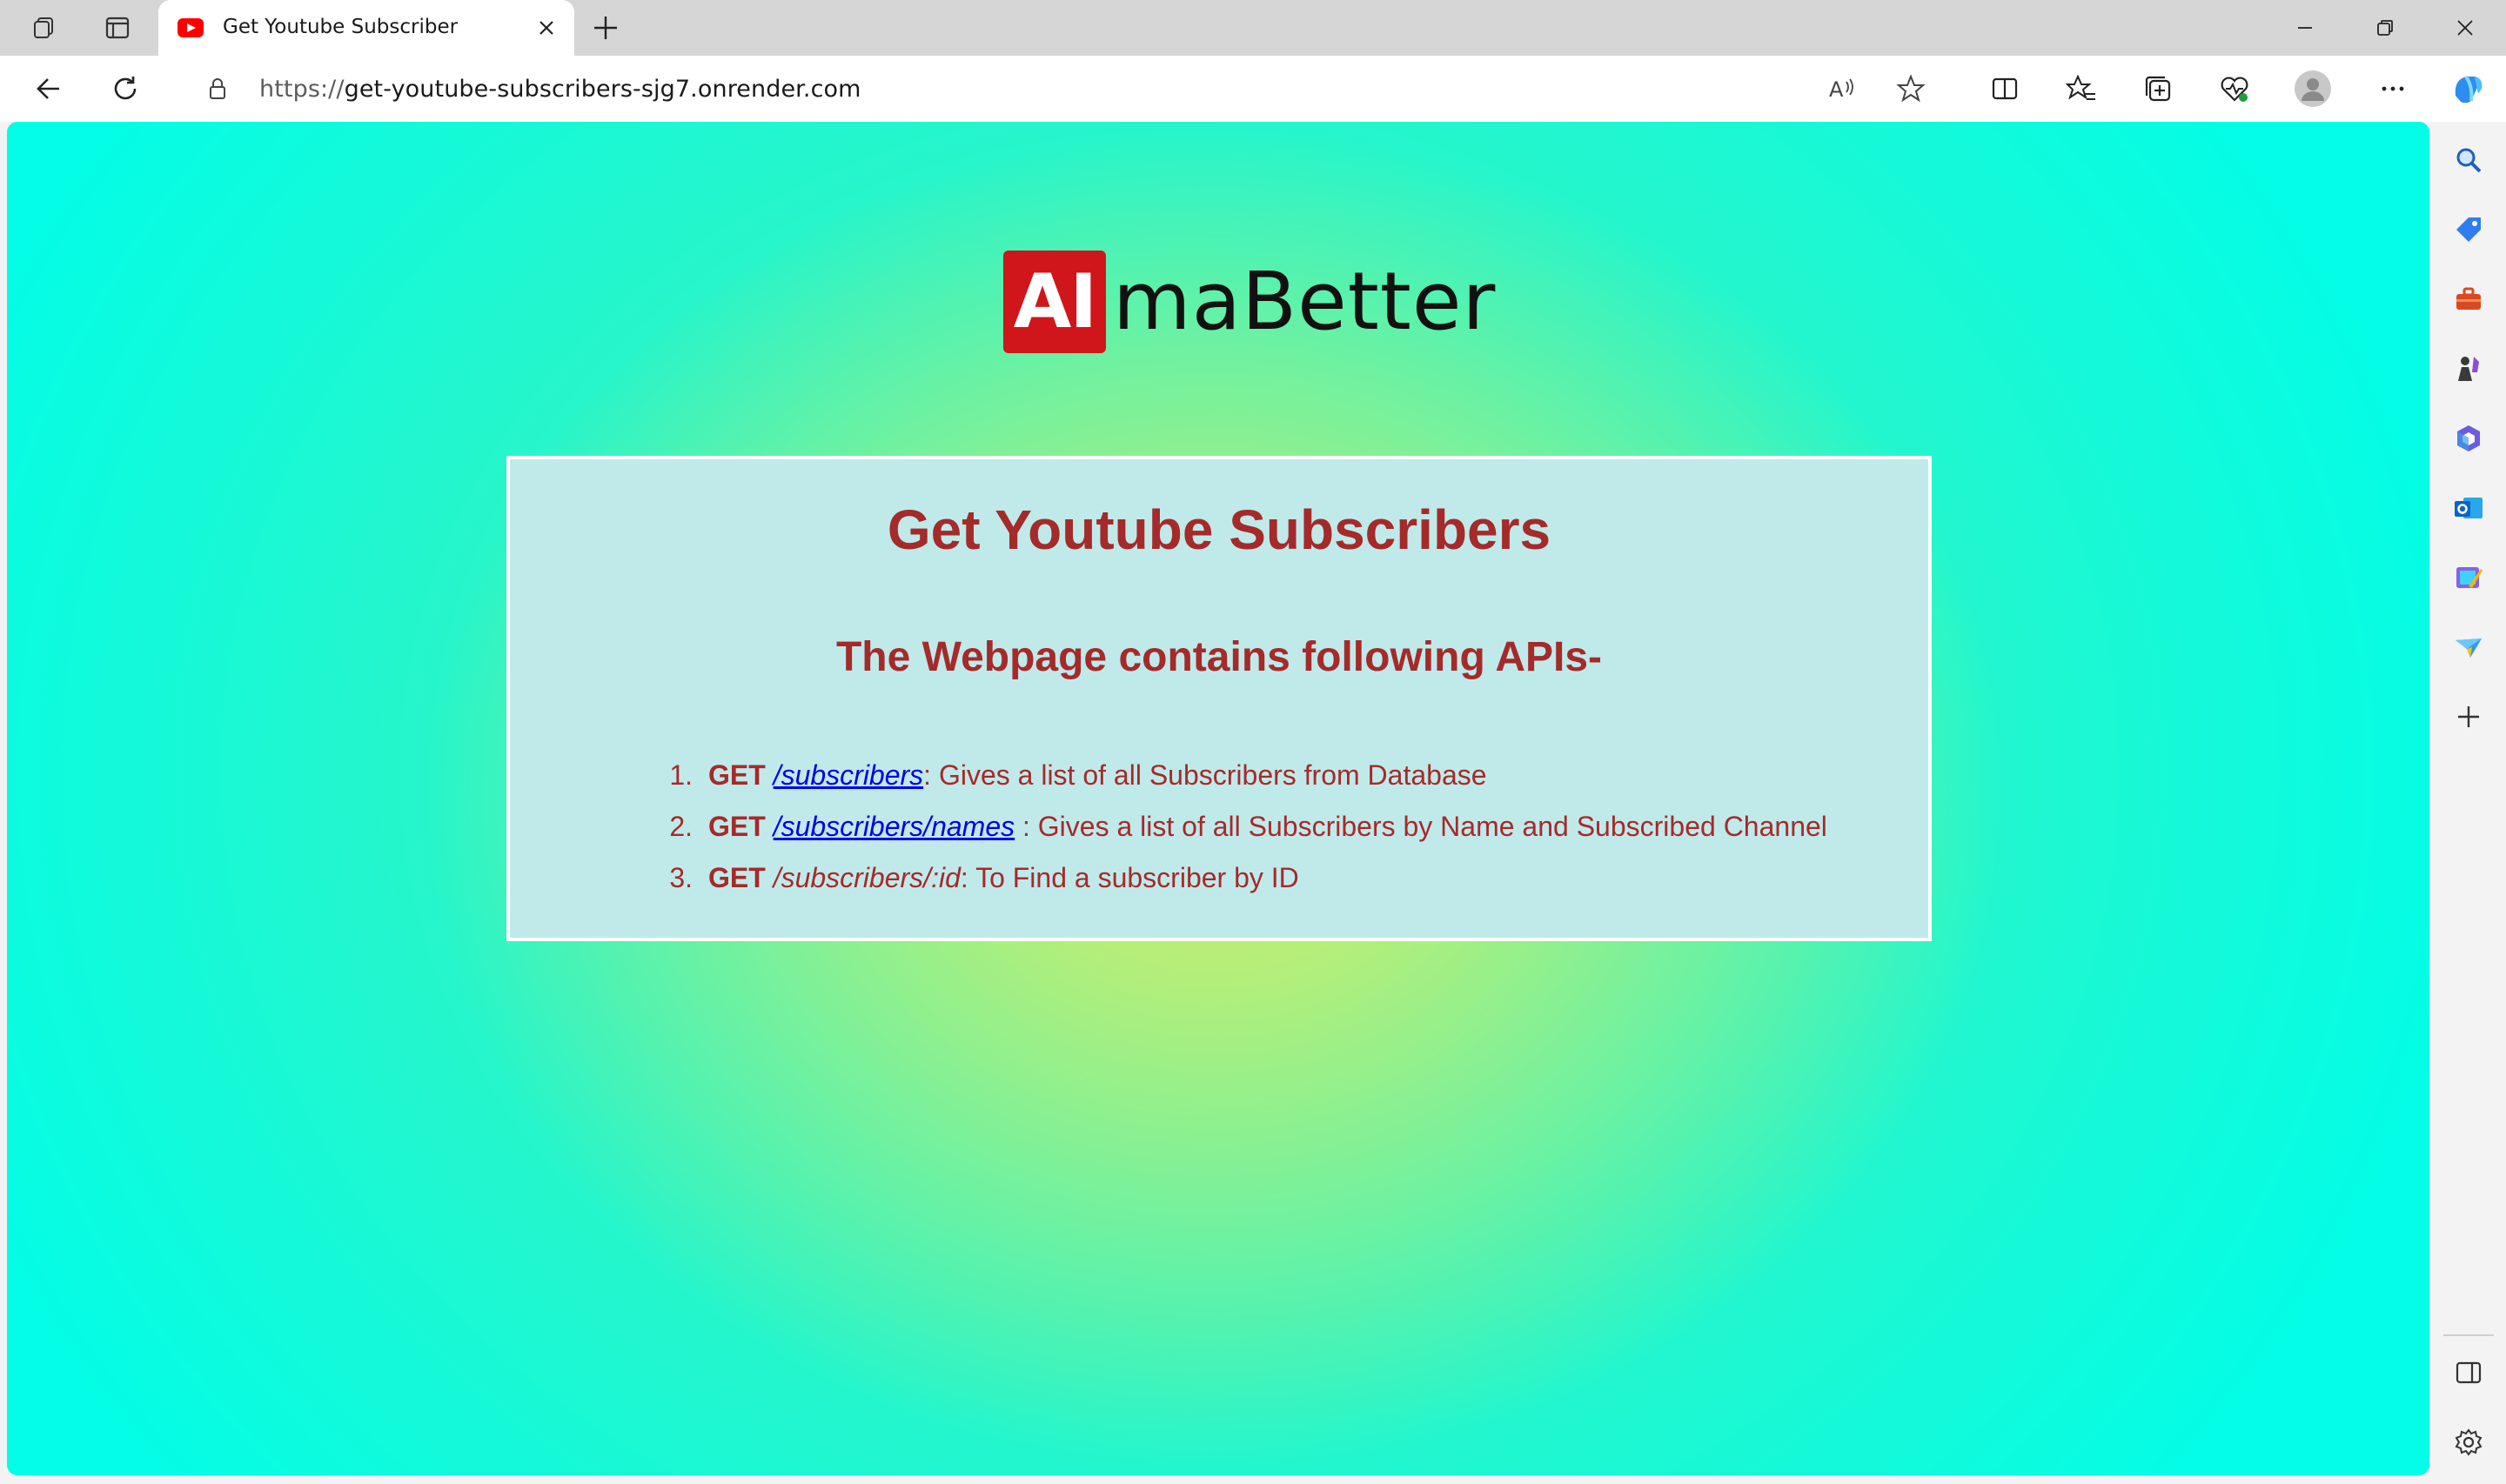 This screenshot has width=2506, height=1484. What do you see at coordinates (341, 27) in the screenshot?
I see `tab-title: Get Youtube Subscriber` at bounding box center [341, 27].